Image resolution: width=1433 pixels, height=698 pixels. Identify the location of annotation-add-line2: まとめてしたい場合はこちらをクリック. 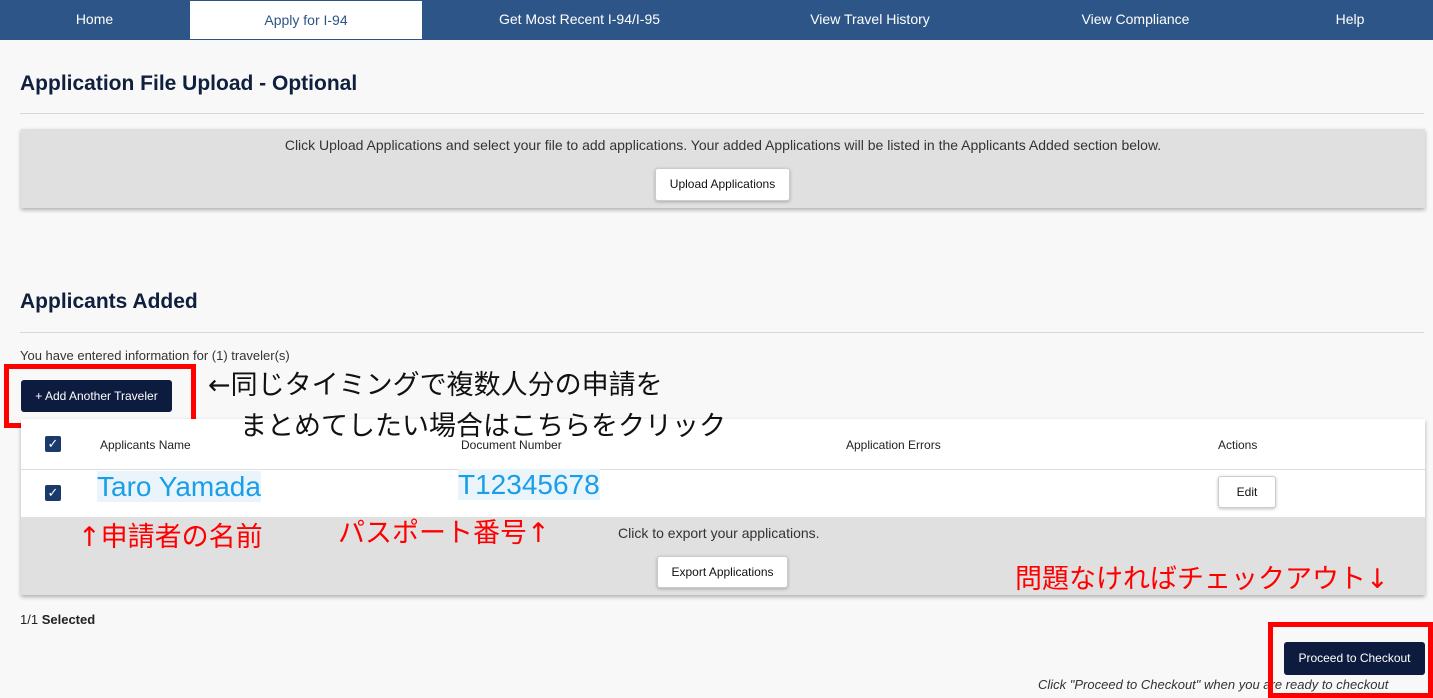
(483, 426).